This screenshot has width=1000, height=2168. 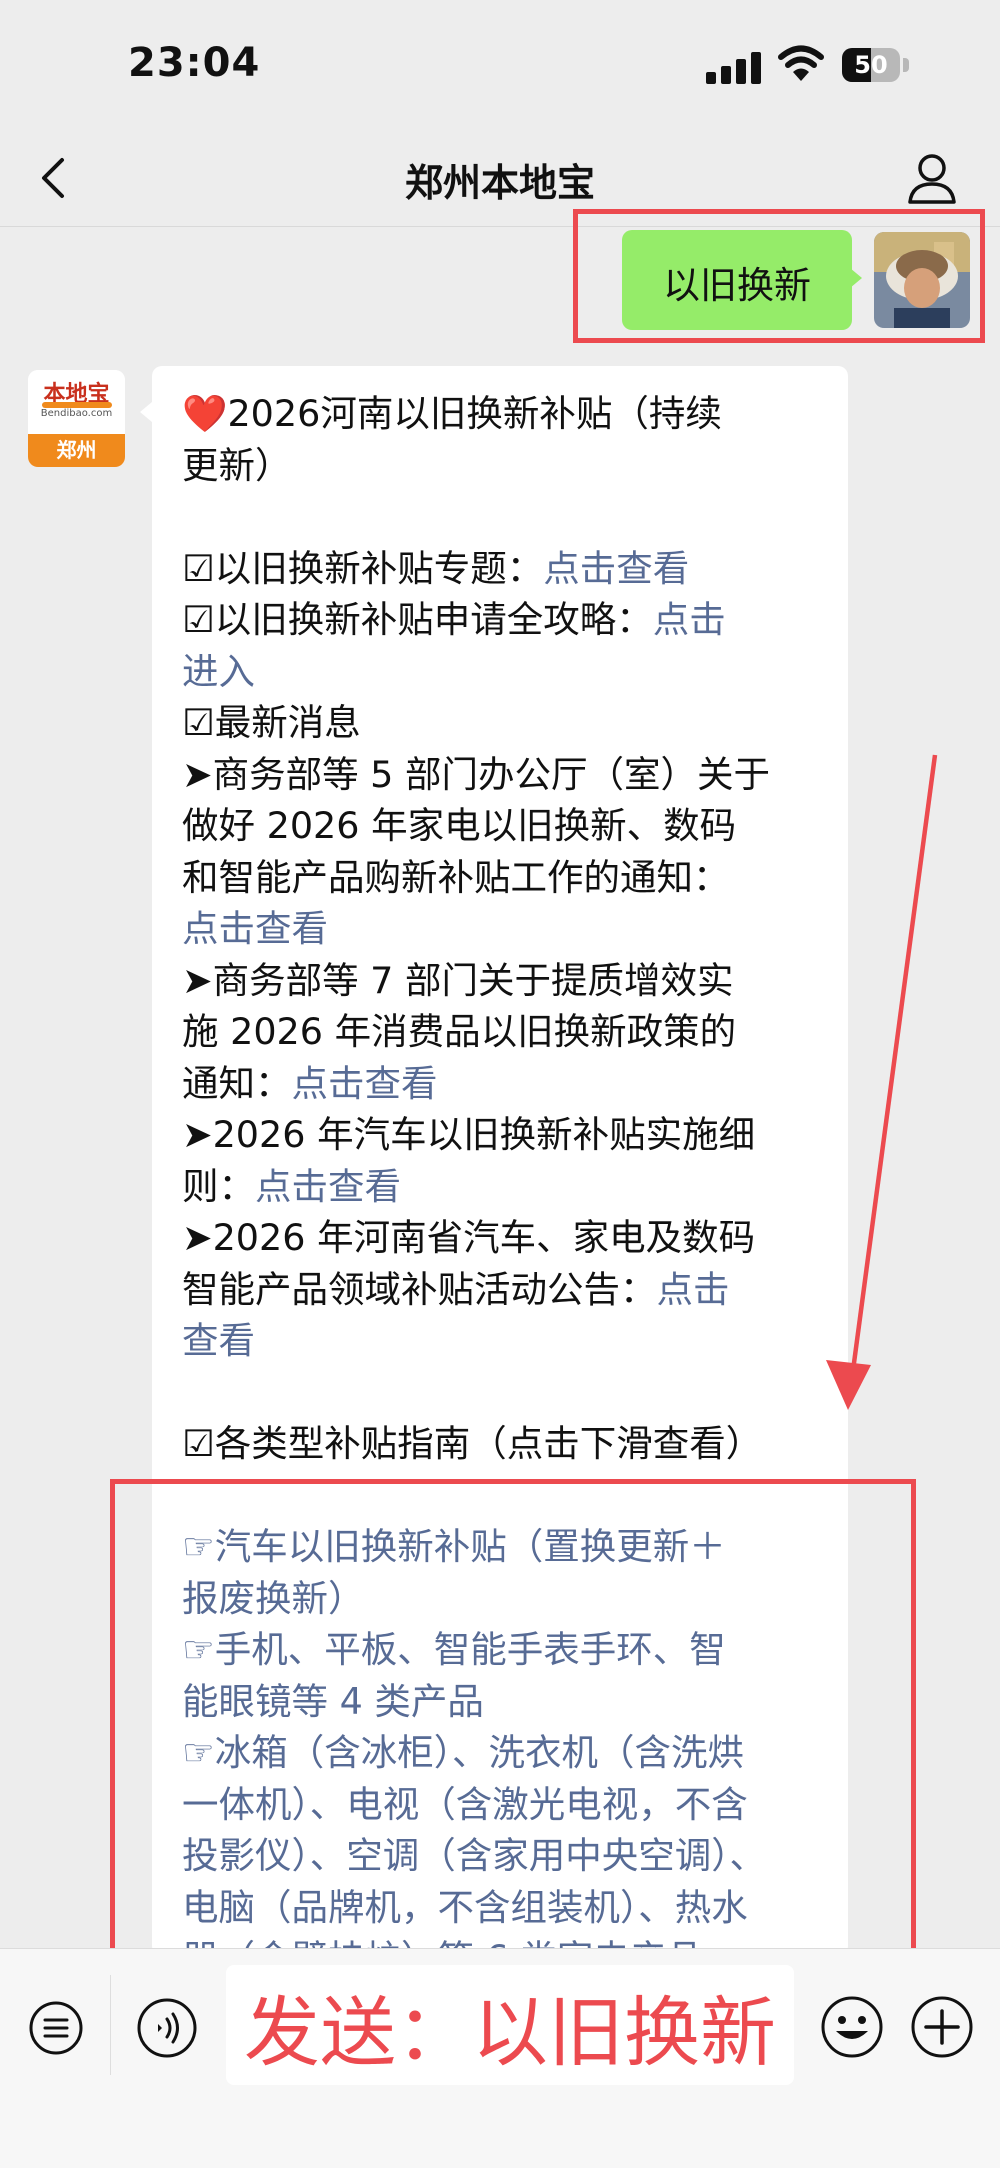 I want to click on message-text: ➤商务部等 5 部门办公厅（室）关于, so click(x=476, y=774).